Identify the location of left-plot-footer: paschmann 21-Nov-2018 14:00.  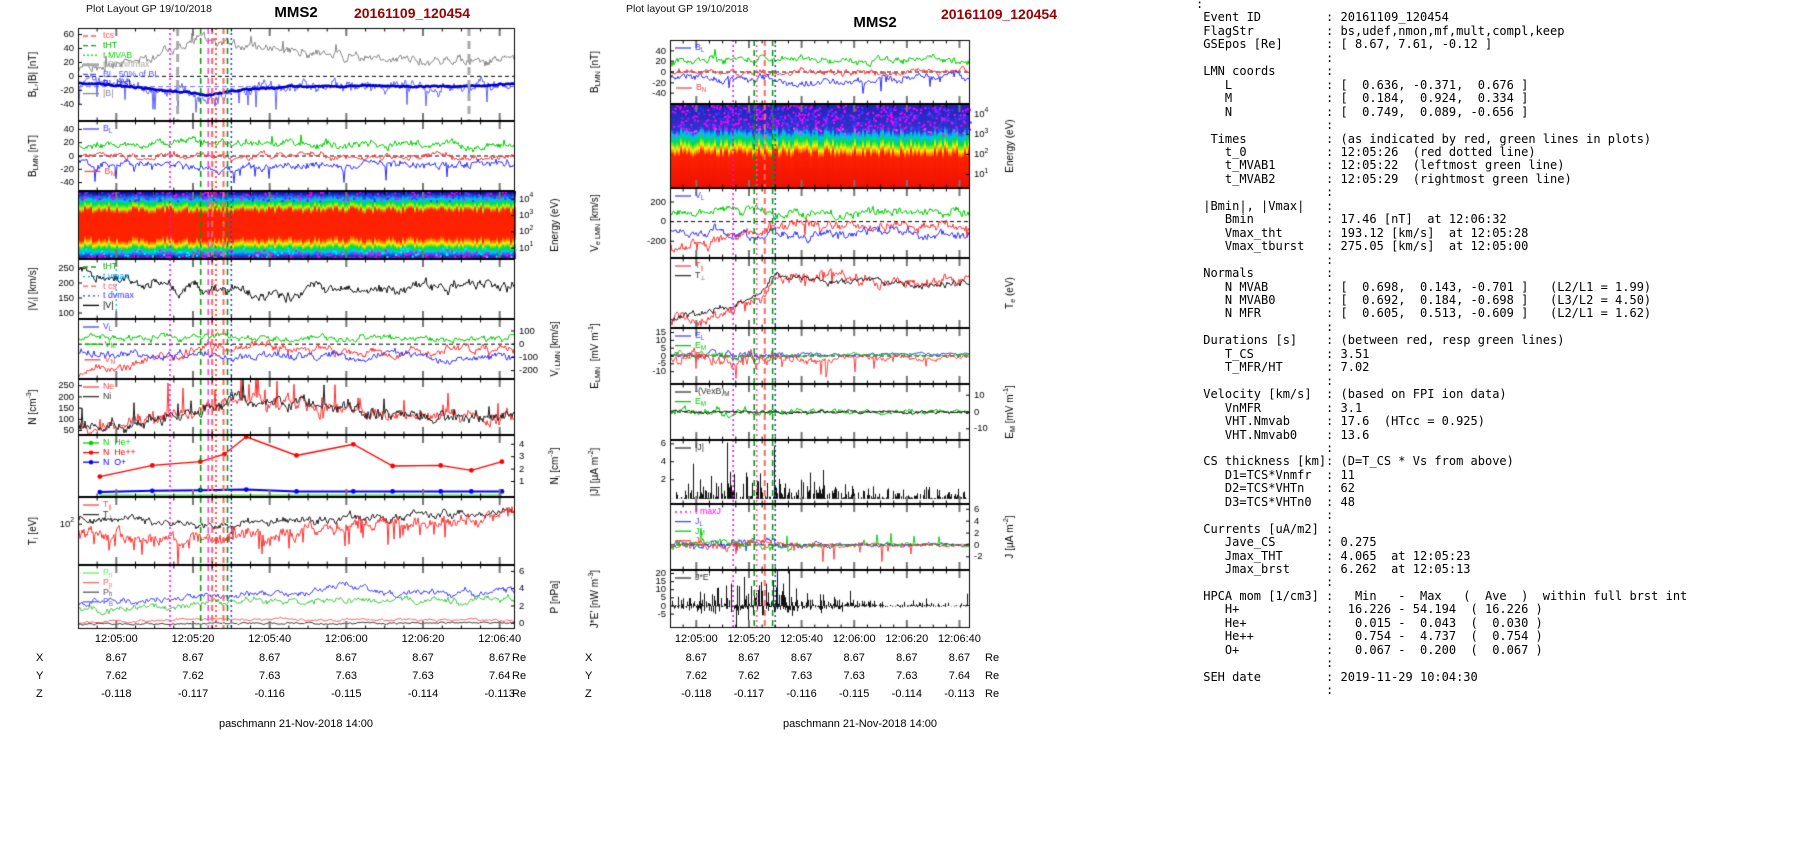
(296, 724).